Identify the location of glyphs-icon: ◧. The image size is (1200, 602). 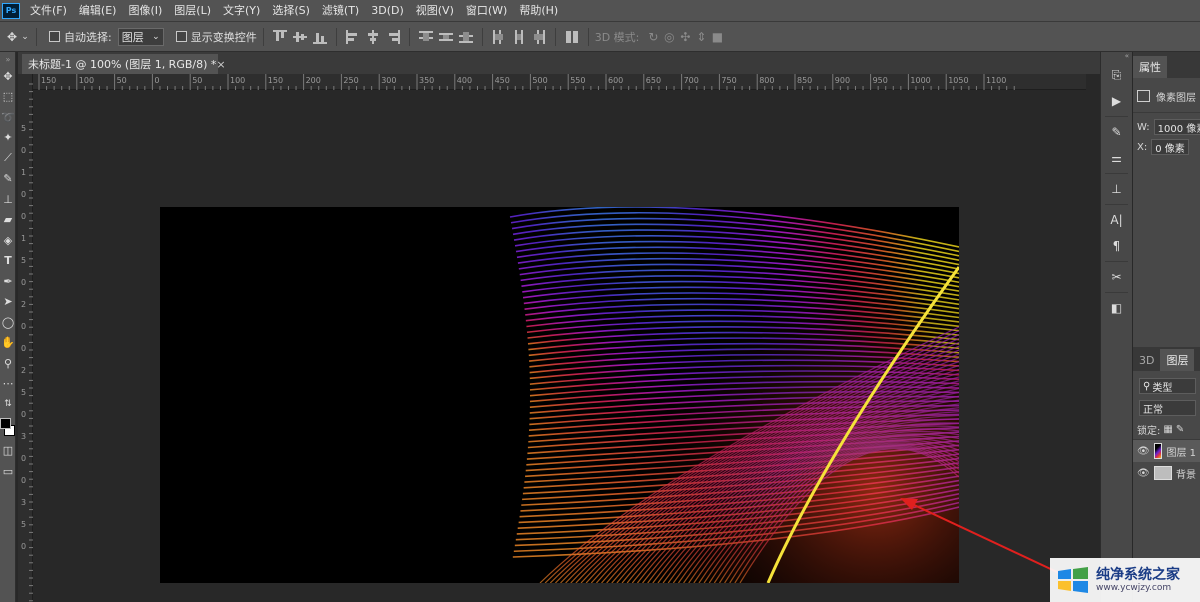
(1117, 308).